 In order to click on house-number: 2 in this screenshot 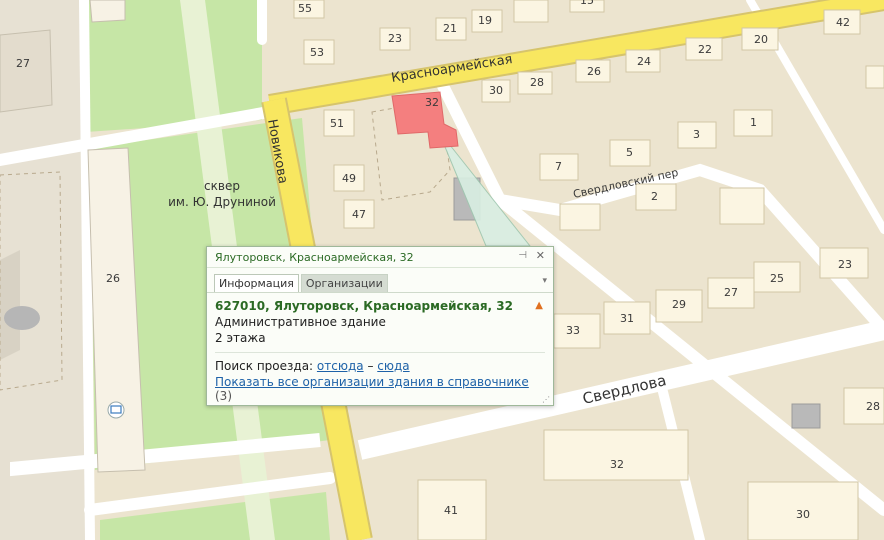, I will do `click(654, 196)`.